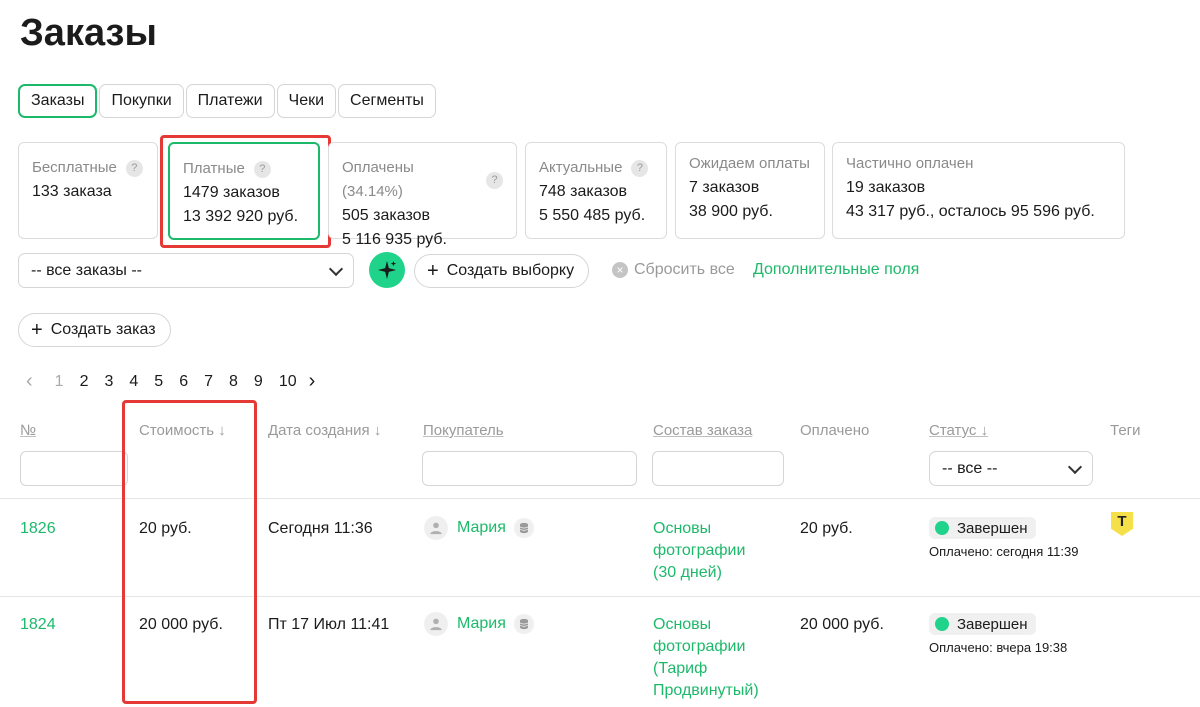  Describe the element at coordinates (826, 528) in the screenshot. I see `order-paid: 20 руб.` at that location.